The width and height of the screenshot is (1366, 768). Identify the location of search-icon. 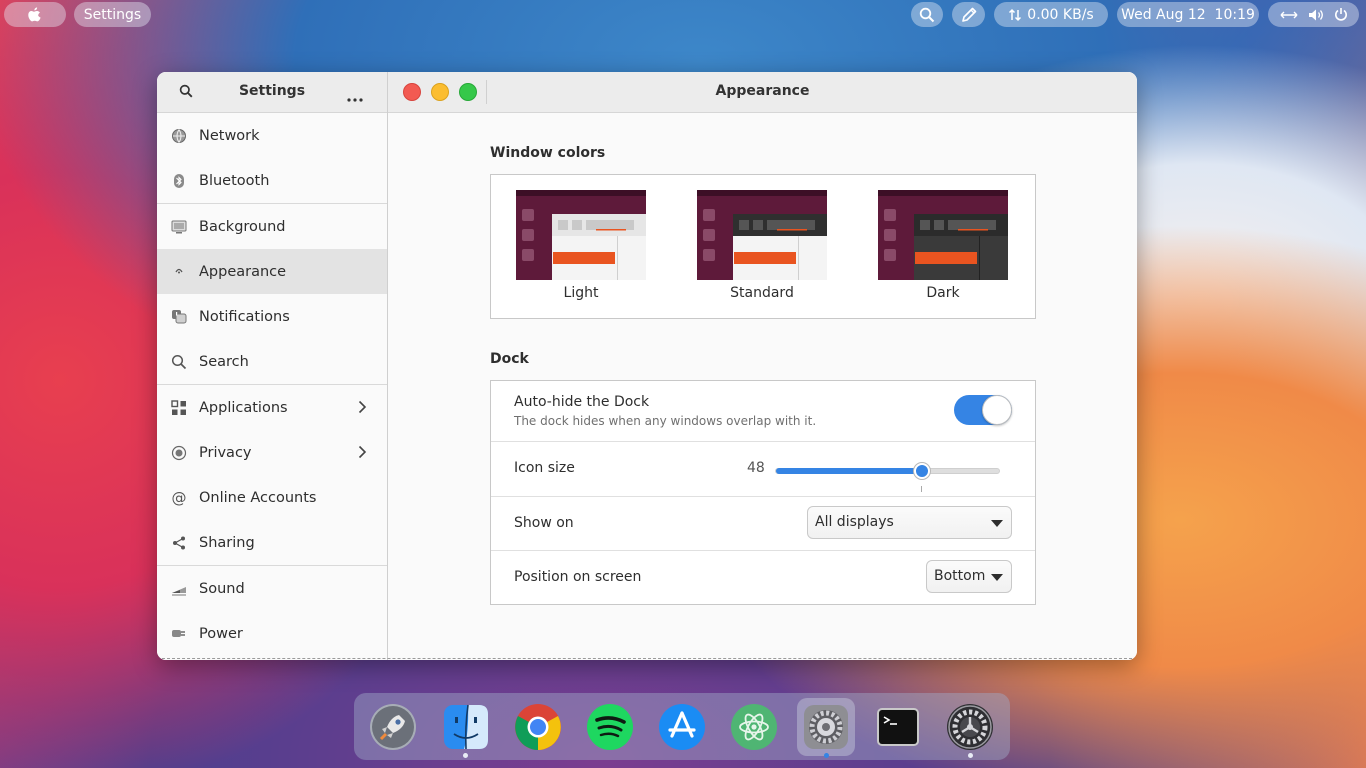
(179, 362).